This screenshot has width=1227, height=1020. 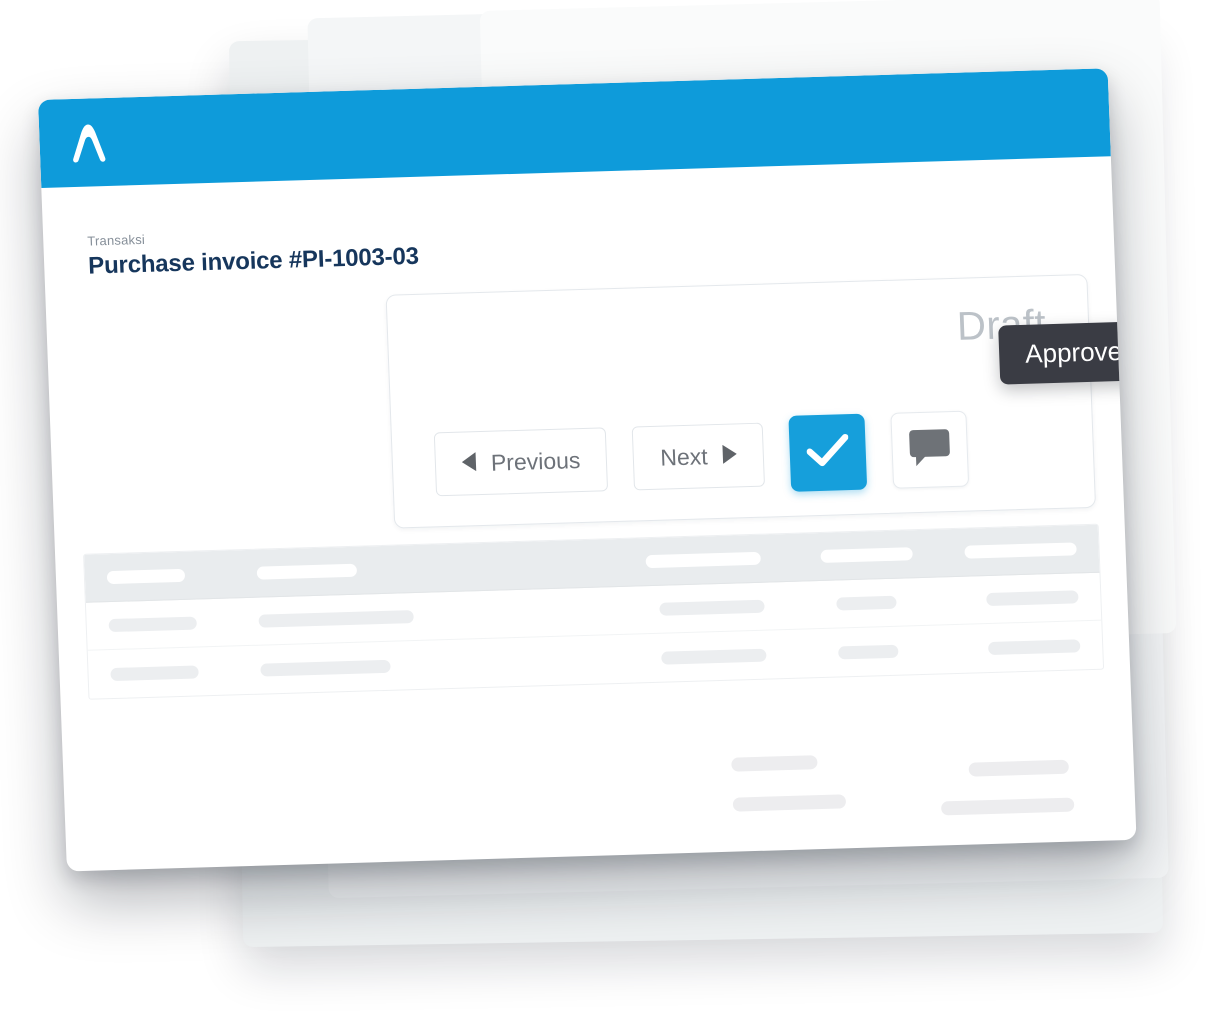 What do you see at coordinates (684, 456) in the screenshot?
I see `next-button-label: Next` at bounding box center [684, 456].